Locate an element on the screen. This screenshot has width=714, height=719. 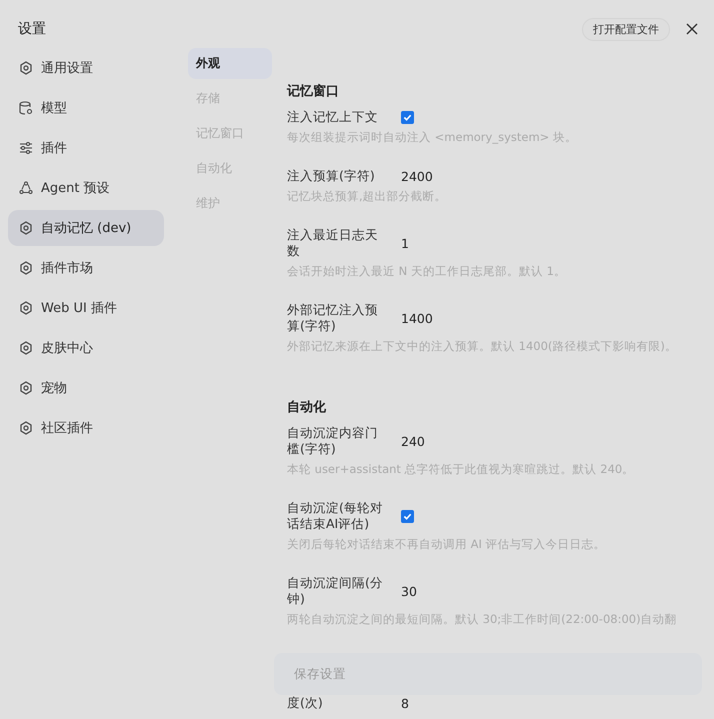
sliders-icon is located at coordinates (26, 148).